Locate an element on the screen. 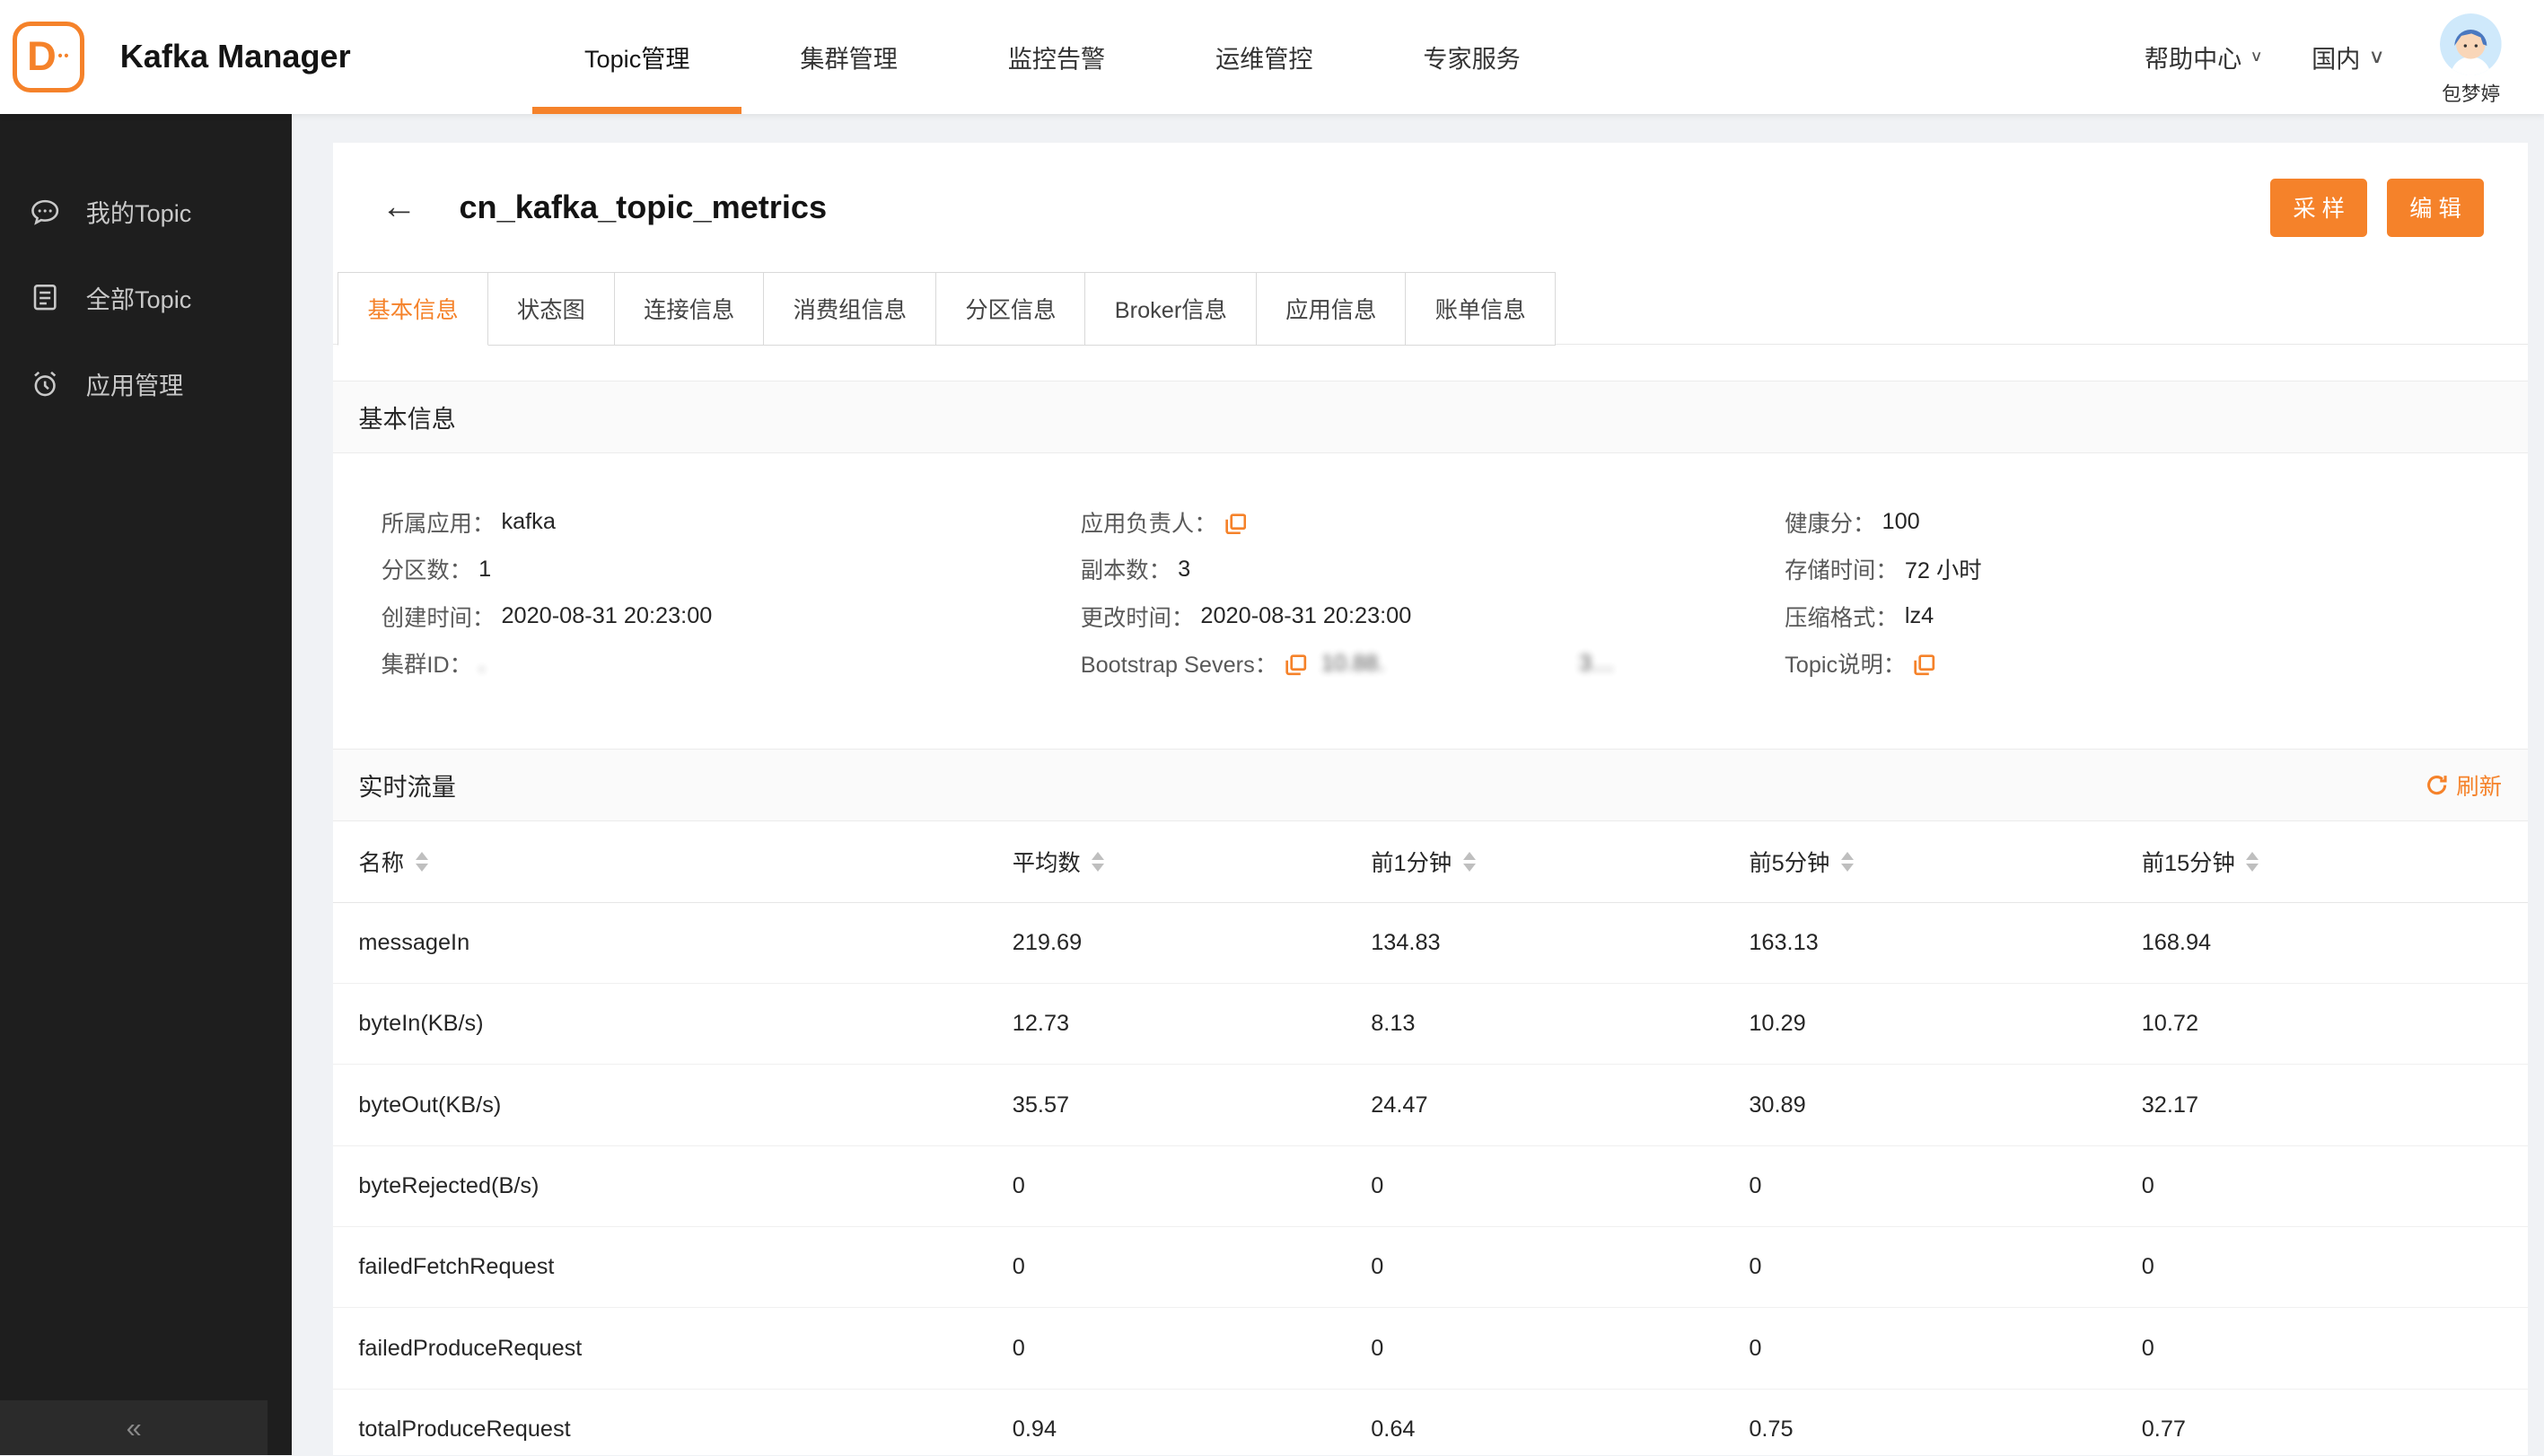 The height and width of the screenshot is (1456, 2544). sidebar-item-all-topic: 全部Topic is located at coordinates (146, 298).